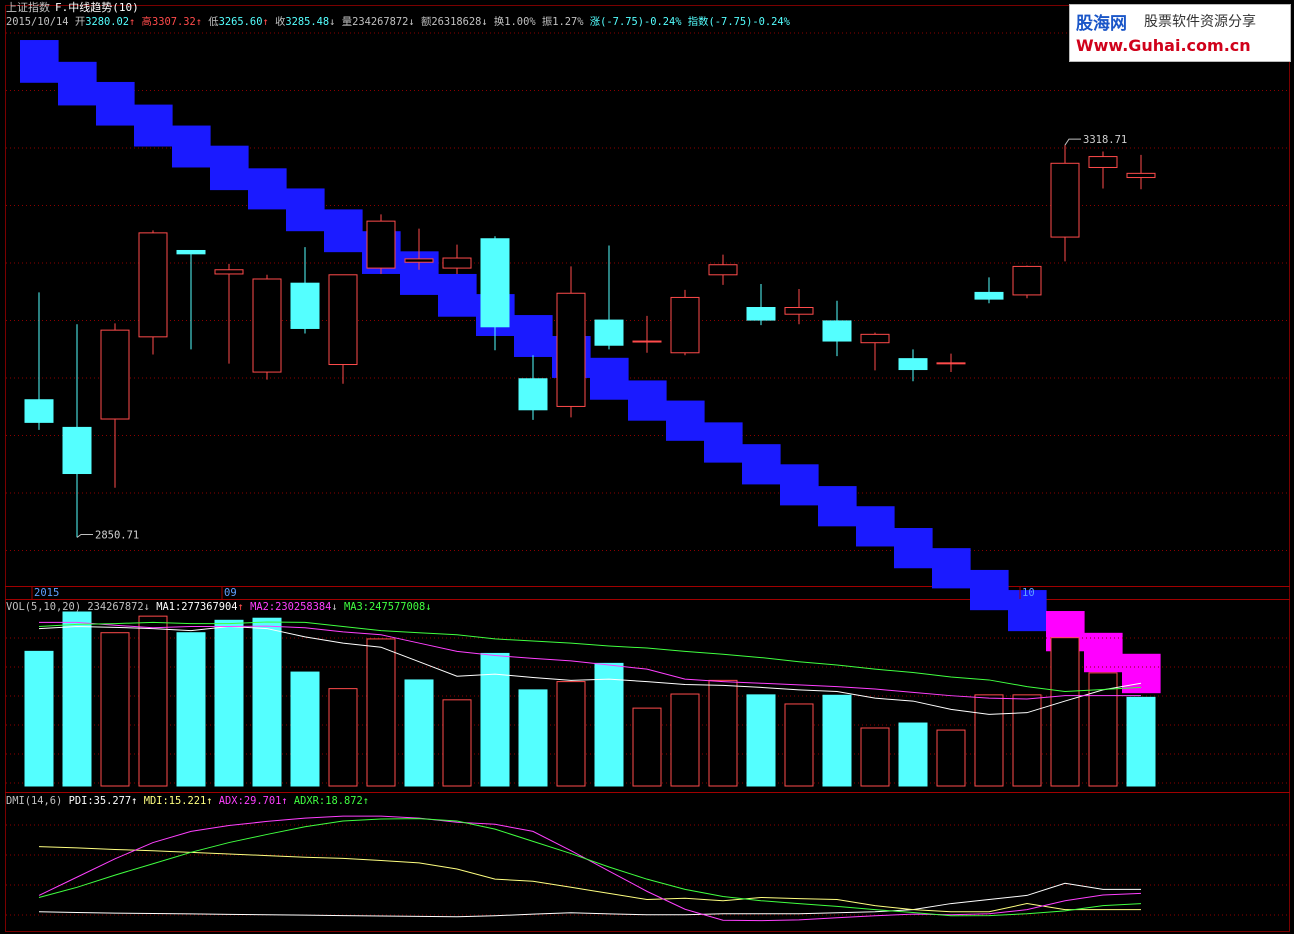 The height and width of the screenshot is (934, 1294). What do you see at coordinates (309, 801) in the screenshot?
I see `adxr-label: ADXR:` at bounding box center [309, 801].